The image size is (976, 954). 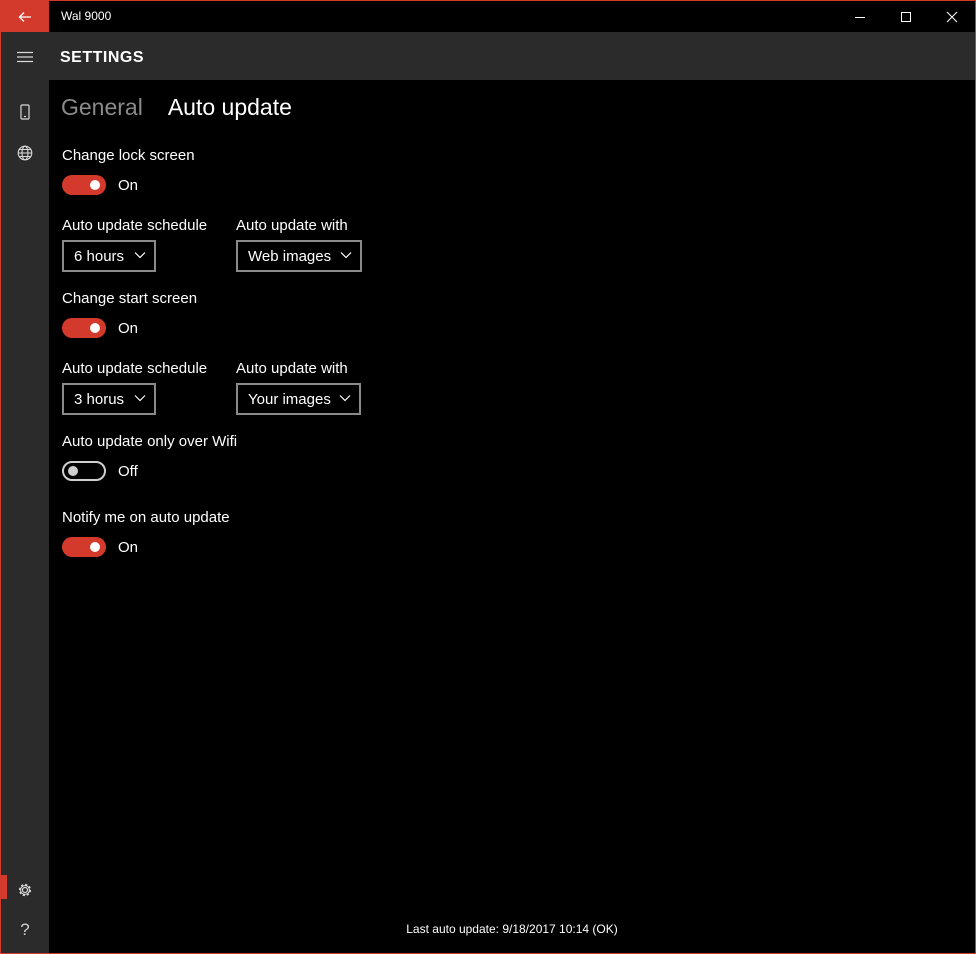 I want to click on sidebar-item-device, so click(x=25, y=112).